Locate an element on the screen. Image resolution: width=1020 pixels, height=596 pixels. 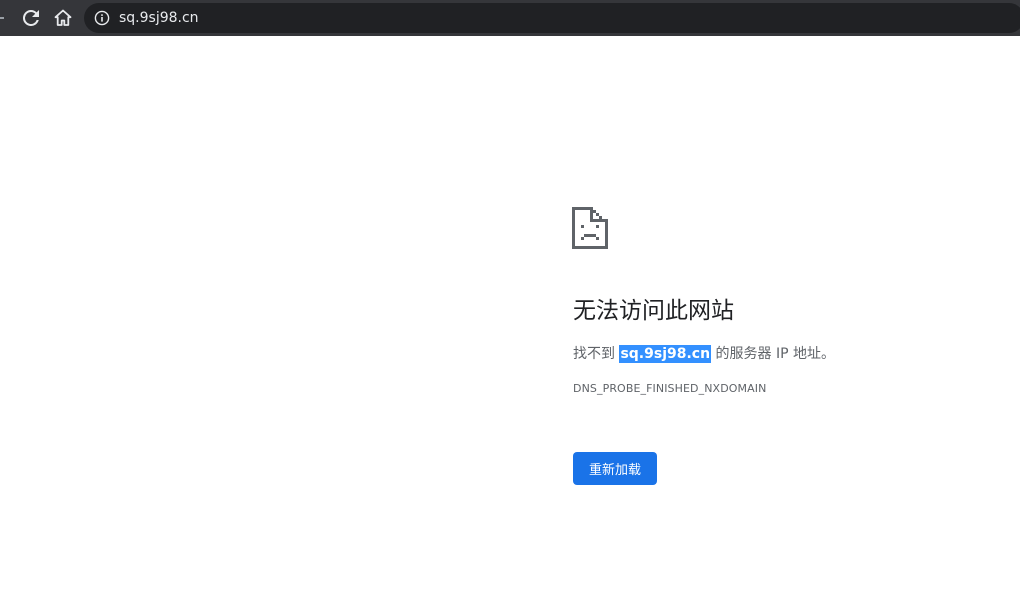
browser-toolbar: sq.9sj98.cn is located at coordinates (510, 18).